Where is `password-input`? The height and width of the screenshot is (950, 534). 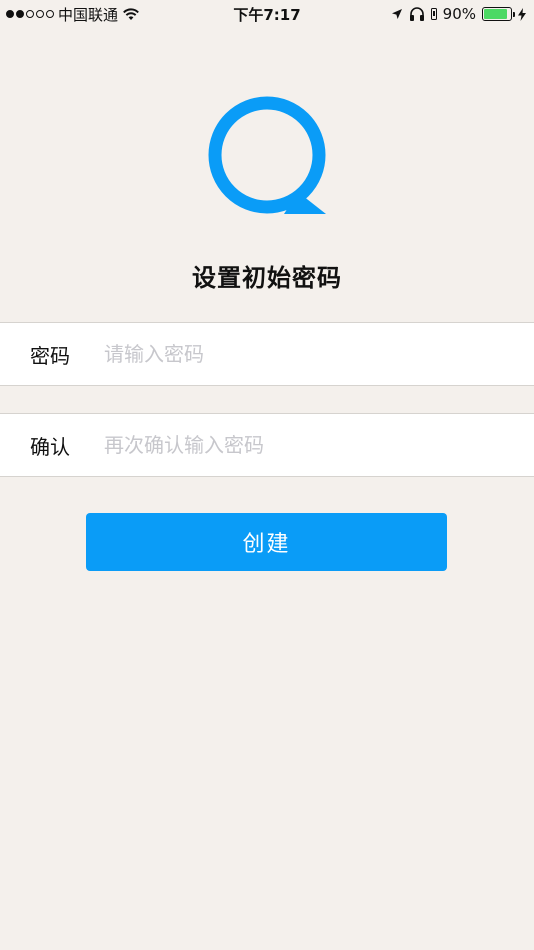
password-input is located at coordinates (319, 354).